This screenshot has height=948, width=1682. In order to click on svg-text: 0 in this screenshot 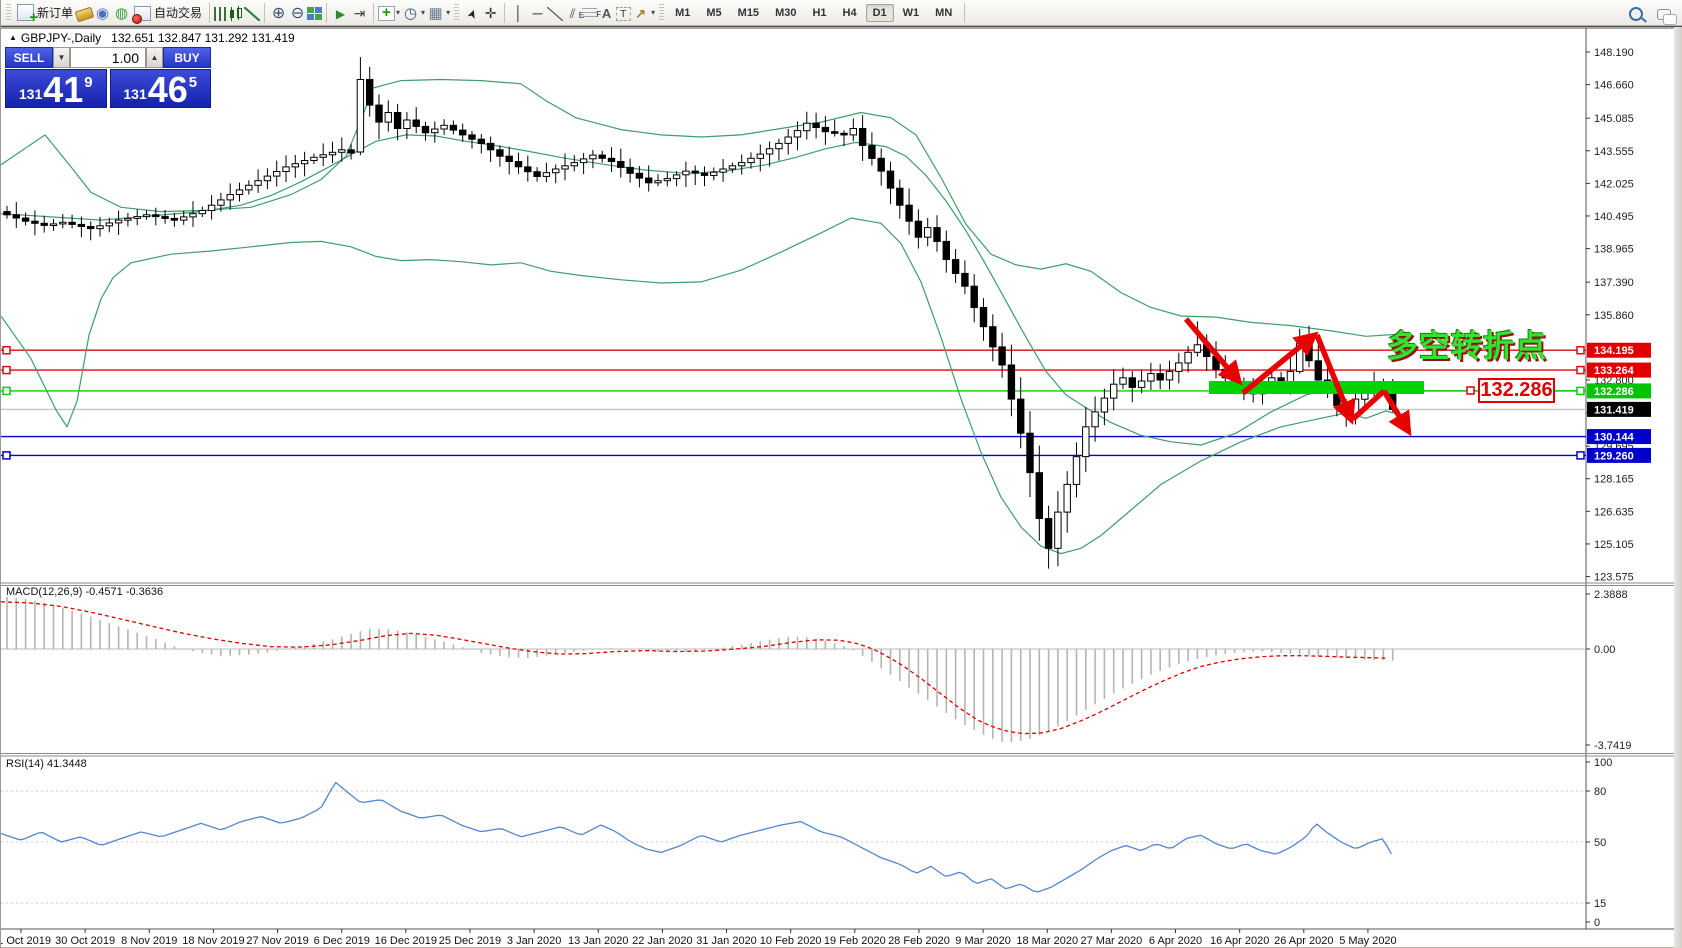, I will do `click(1597, 923)`.